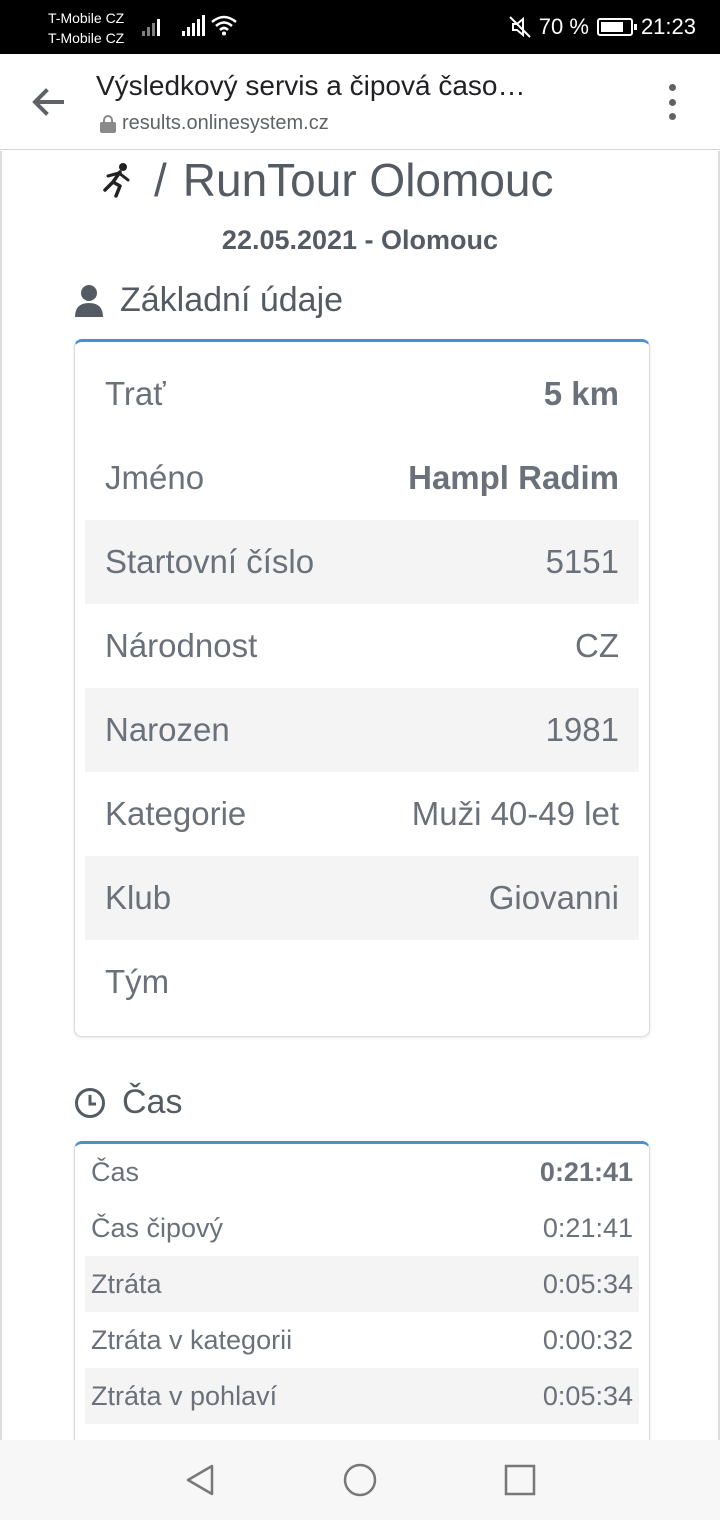 The width and height of the screenshot is (720, 1520). What do you see at coordinates (157, 1227) in the screenshot?
I see `row-label: Čas čipový` at bounding box center [157, 1227].